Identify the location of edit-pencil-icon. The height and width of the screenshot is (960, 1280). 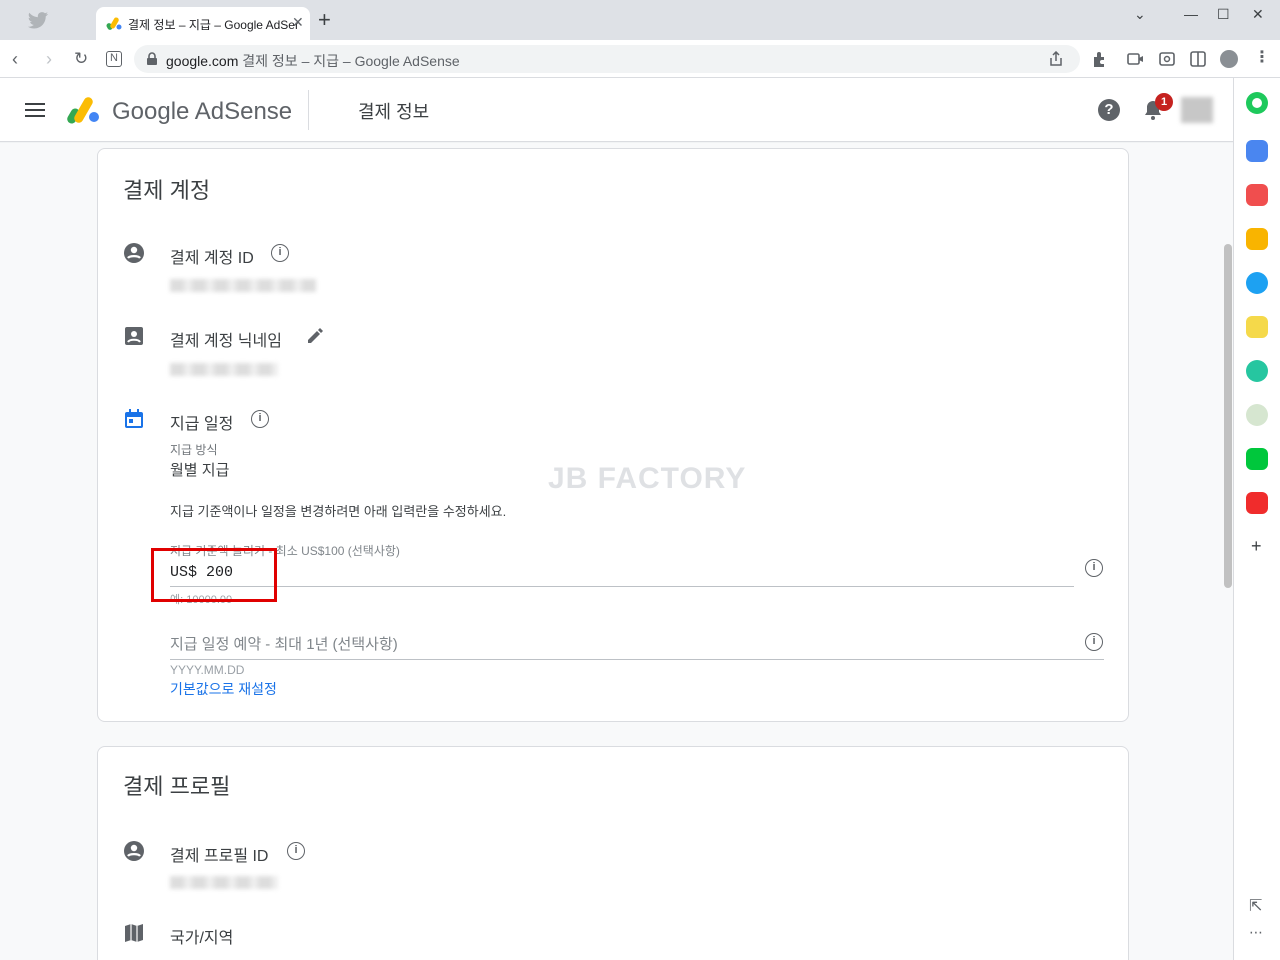
(315, 336).